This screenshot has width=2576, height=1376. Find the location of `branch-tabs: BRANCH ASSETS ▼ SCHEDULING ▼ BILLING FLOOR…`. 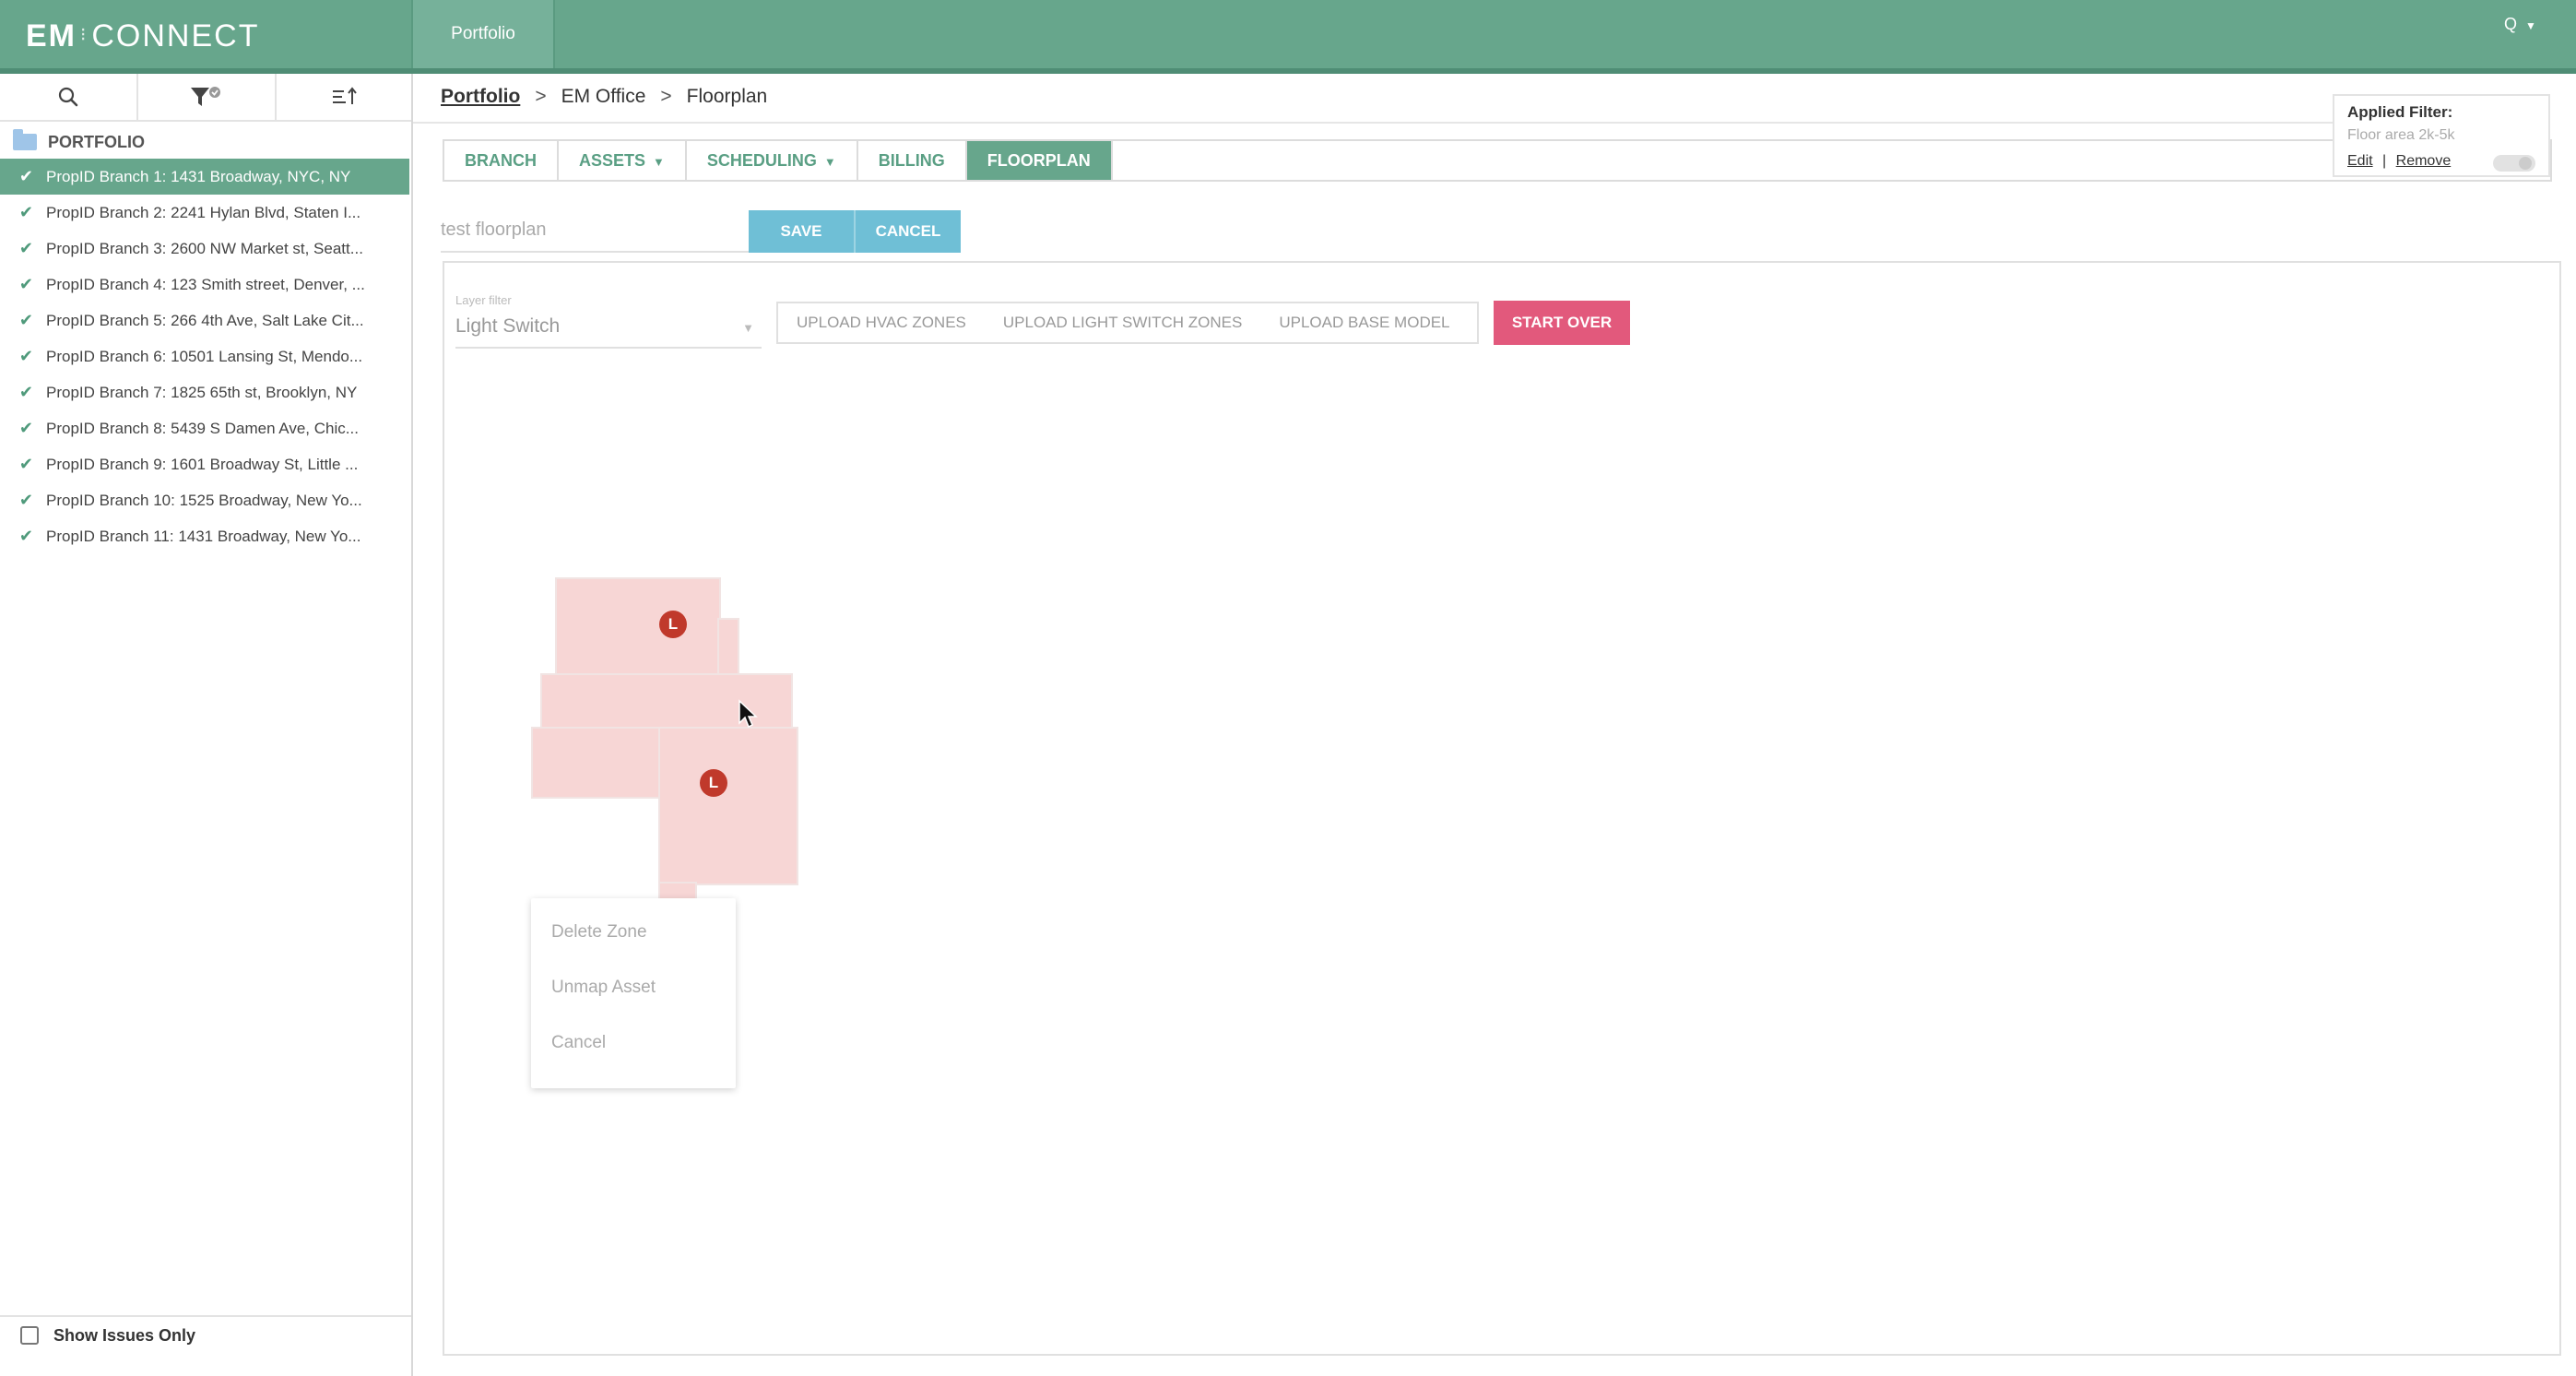

branch-tabs: BRANCH ASSETS ▼ SCHEDULING ▼ BILLING FLOOR… is located at coordinates (1497, 160).